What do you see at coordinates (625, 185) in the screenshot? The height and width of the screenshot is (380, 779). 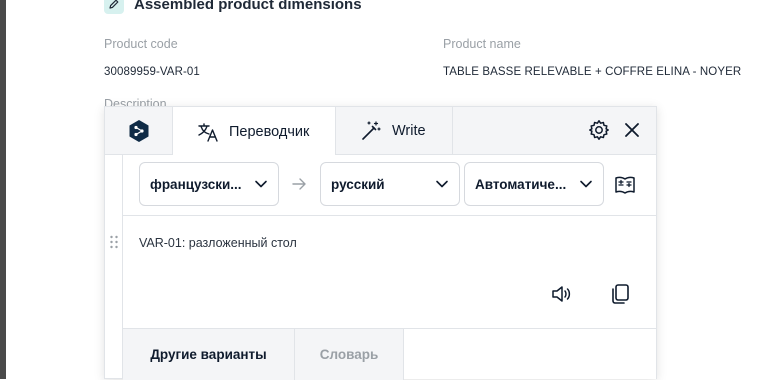 I see `glossary-icon` at bounding box center [625, 185].